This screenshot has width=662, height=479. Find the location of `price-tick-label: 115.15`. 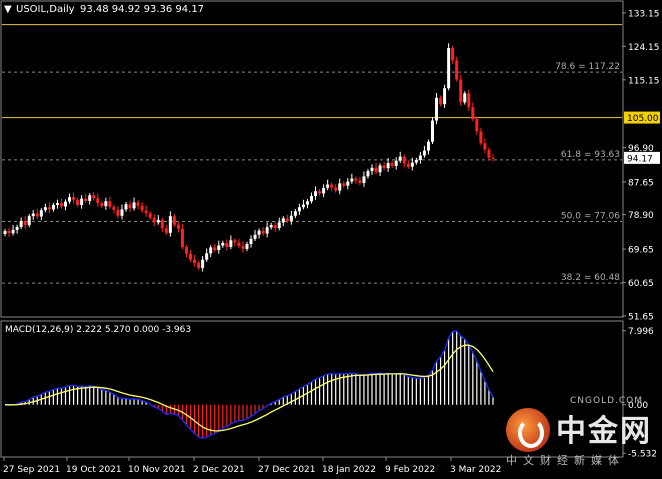

price-tick-label: 115.15 is located at coordinates (644, 81).